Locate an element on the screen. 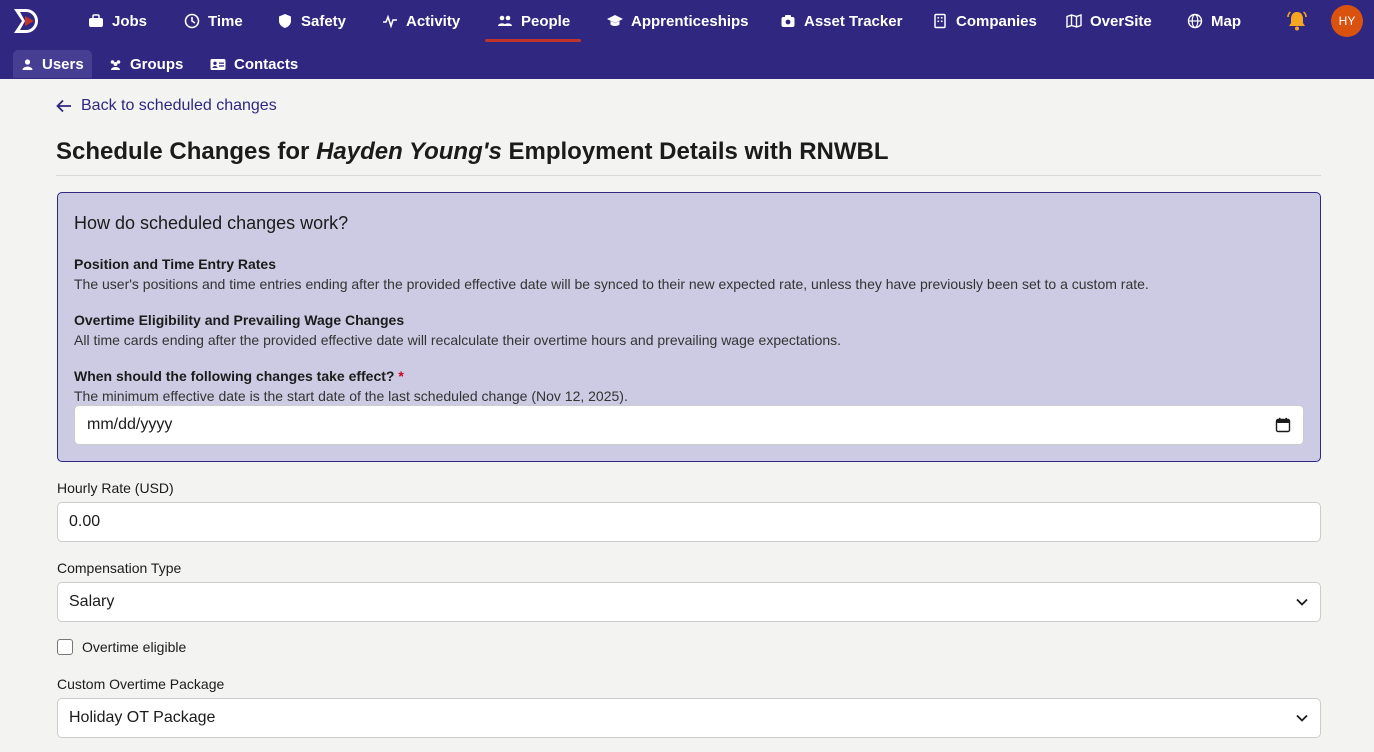 This screenshot has width=1374, height=752. nav-apprenticeships: Apprenticeships is located at coordinates (678, 21).